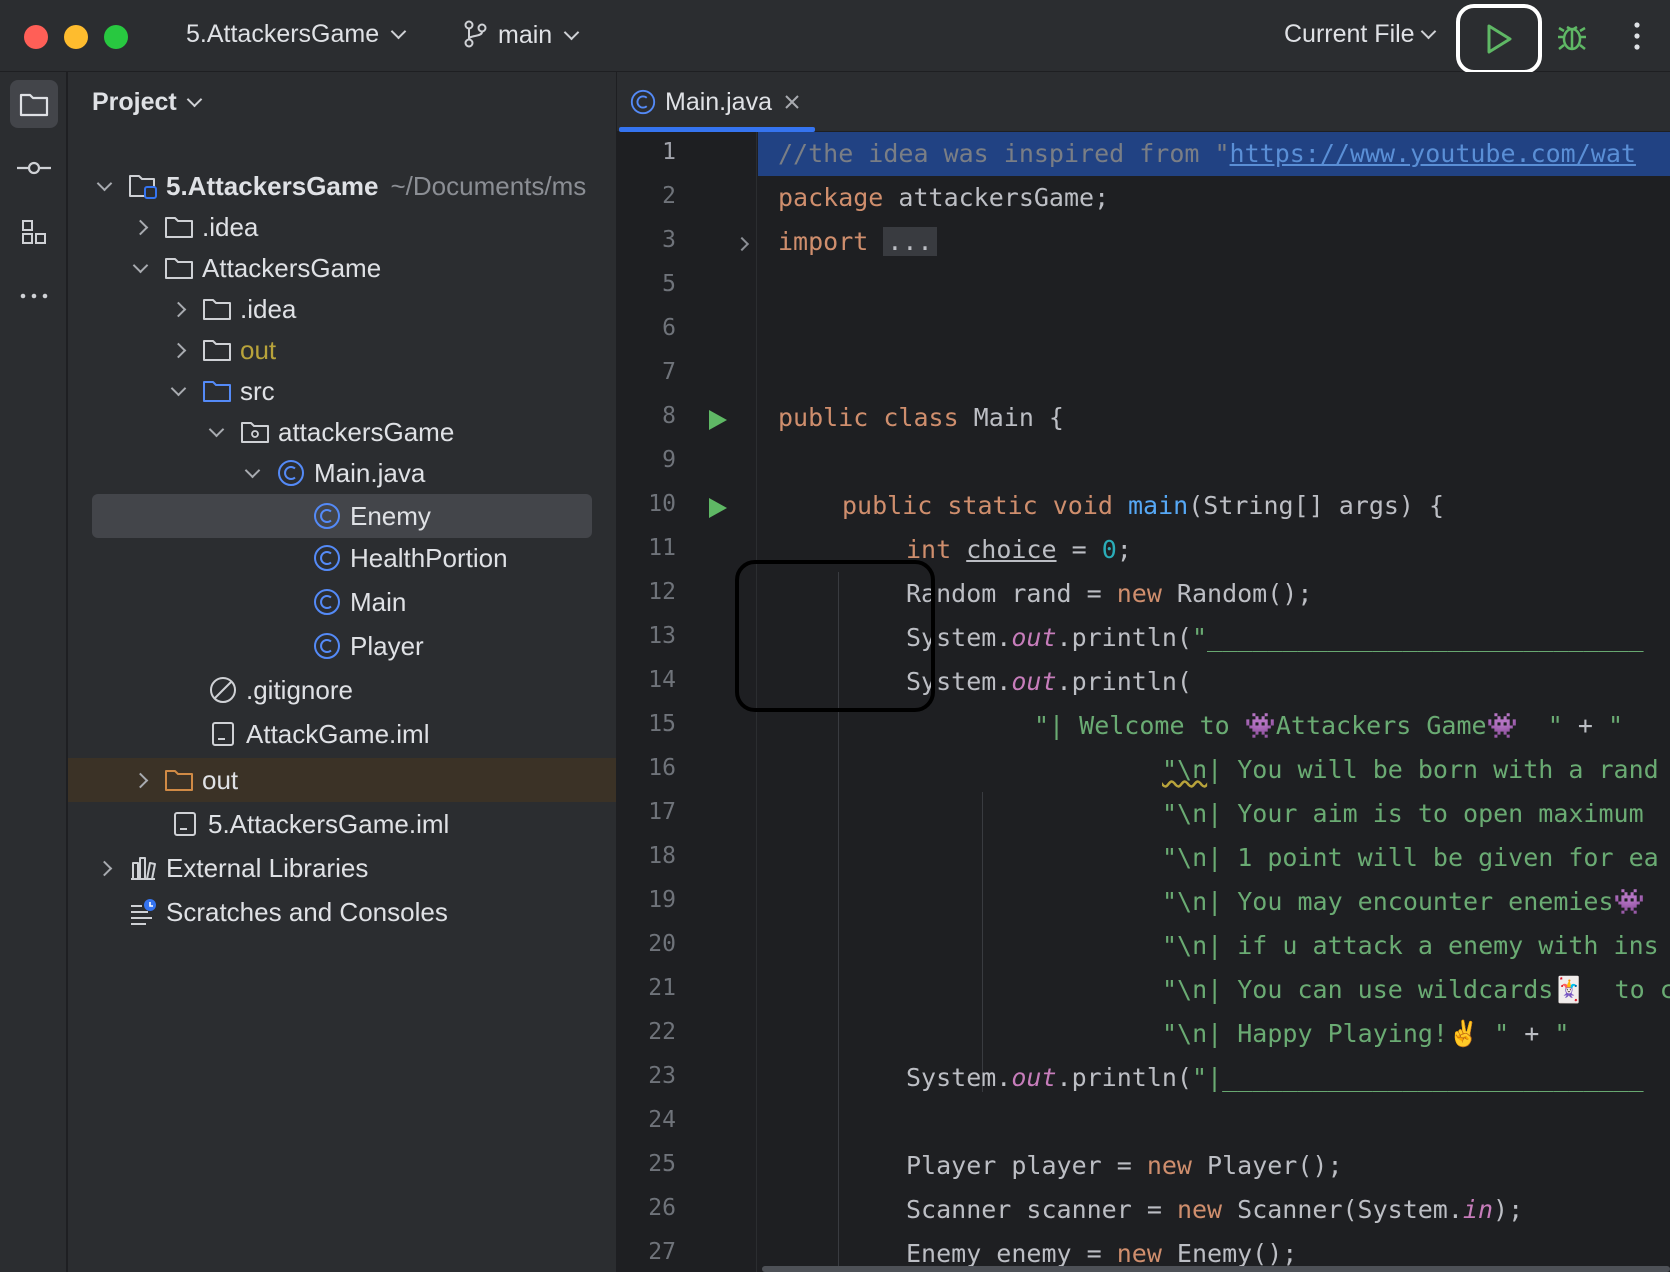  Describe the element at coordinates (342, 602) in the screenshot. I see `tree-item-class: Main` at that location.